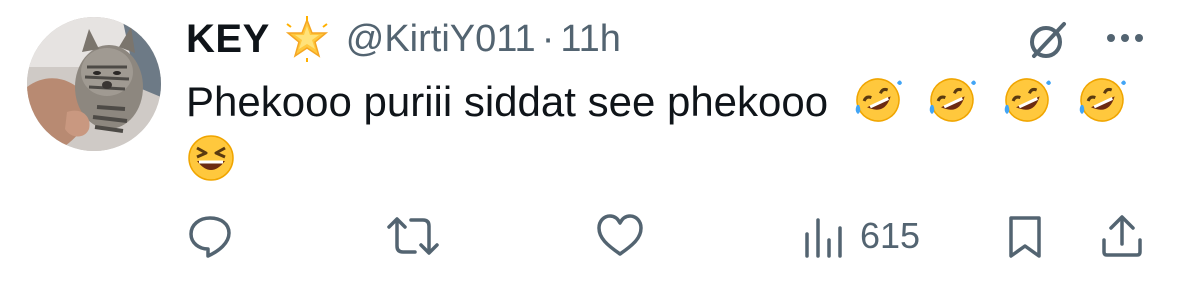 This screenshot has width=1179, height=287. What do you see at coordinates (590, 39) in the screenshot?
I see `timestamp: 11h` at bounding box center [590, 39].